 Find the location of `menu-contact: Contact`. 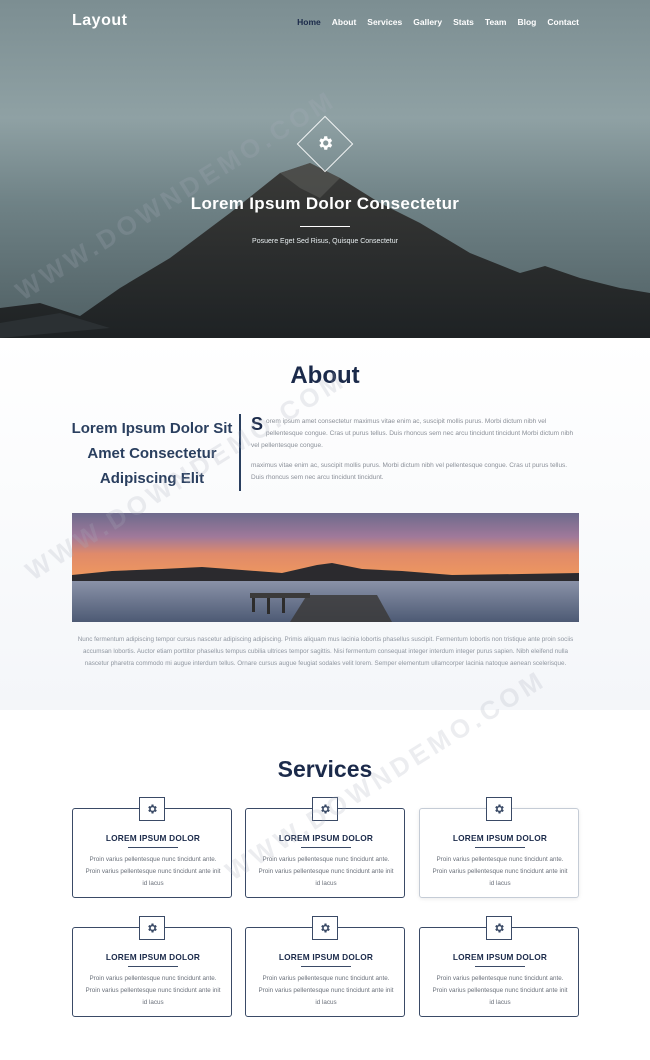

menu-contact: Contact is located at coordinates (563, 22).